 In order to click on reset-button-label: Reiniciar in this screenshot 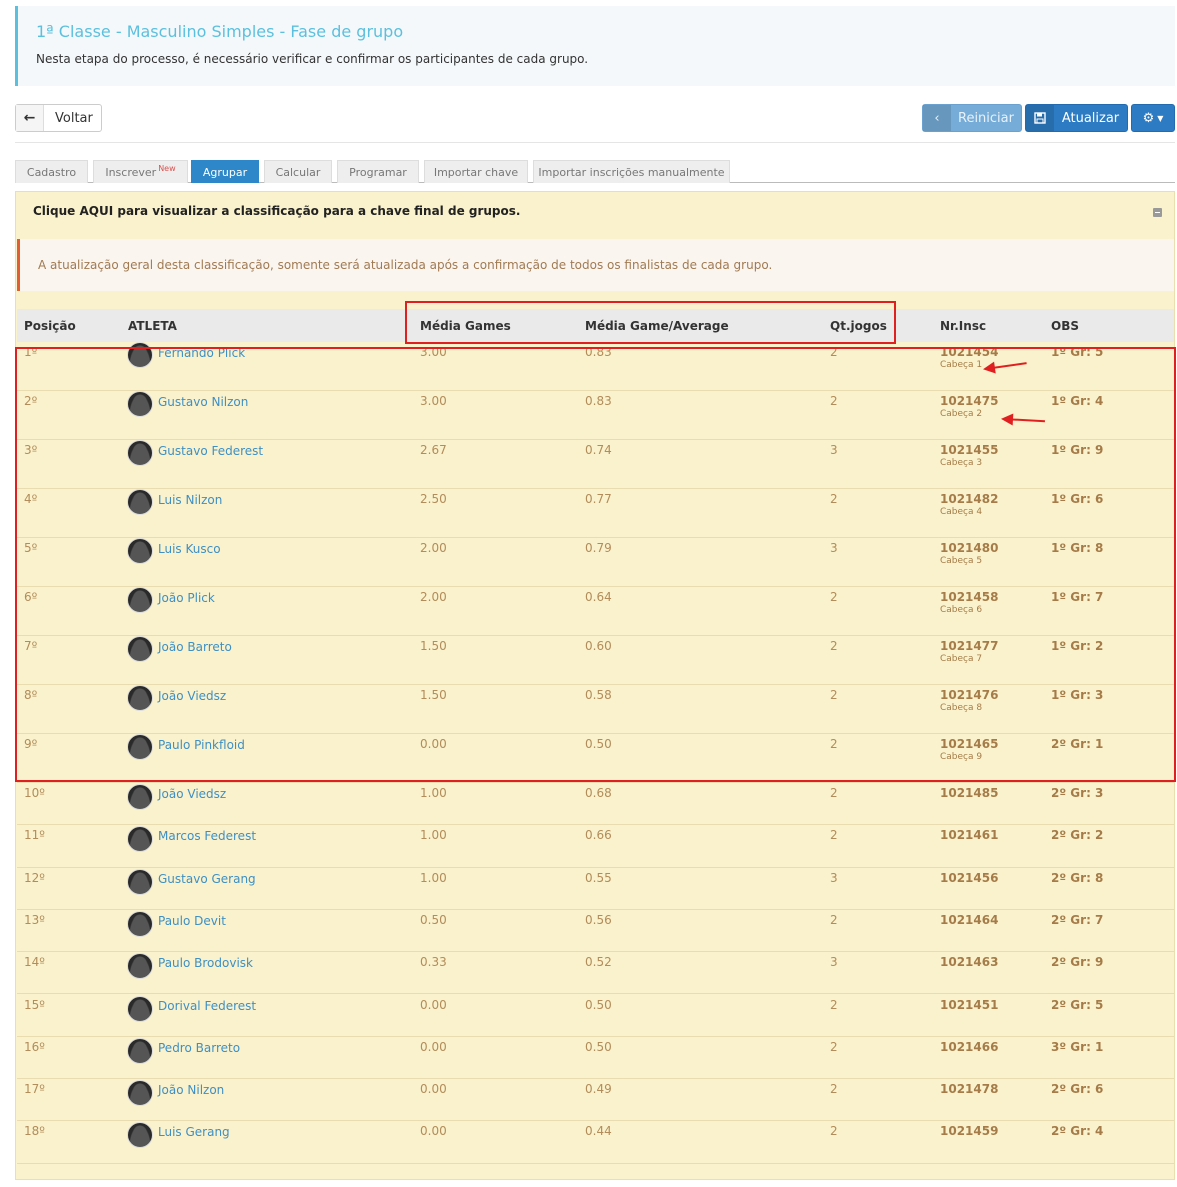, I will do `click(986, 118)`.